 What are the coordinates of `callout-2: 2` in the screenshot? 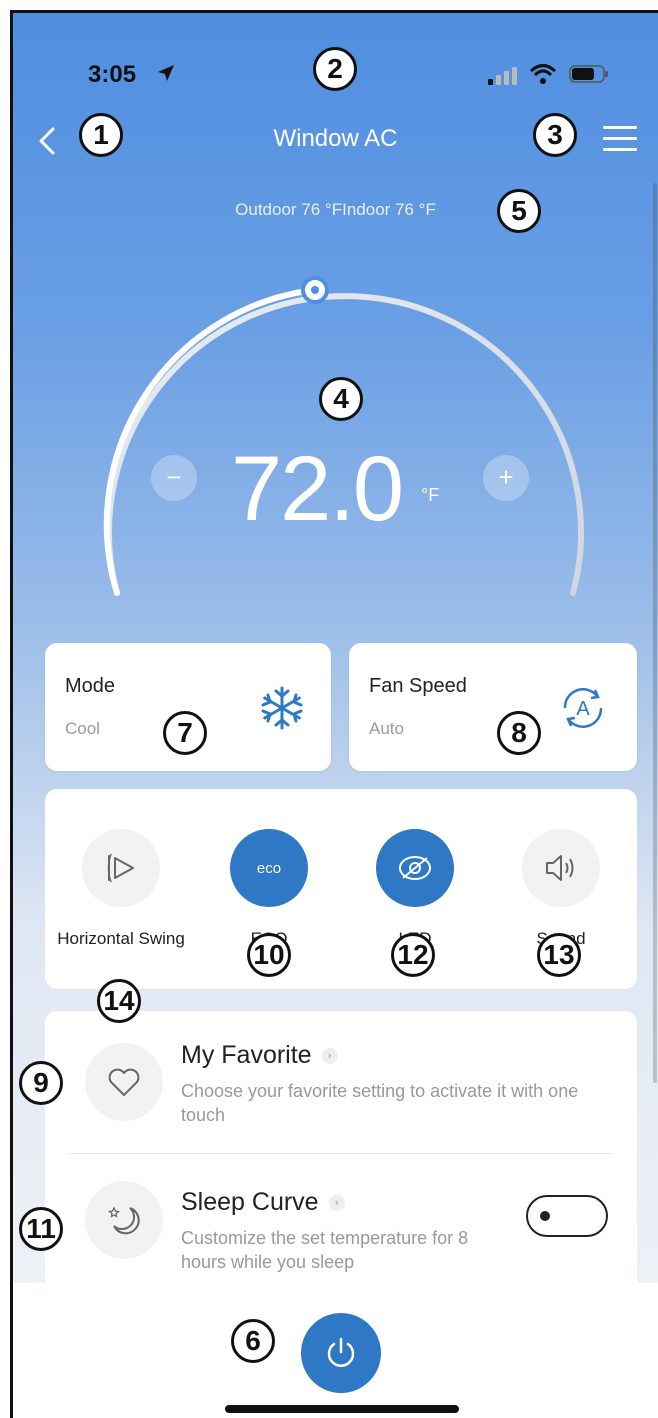 It's located at (335, 69).